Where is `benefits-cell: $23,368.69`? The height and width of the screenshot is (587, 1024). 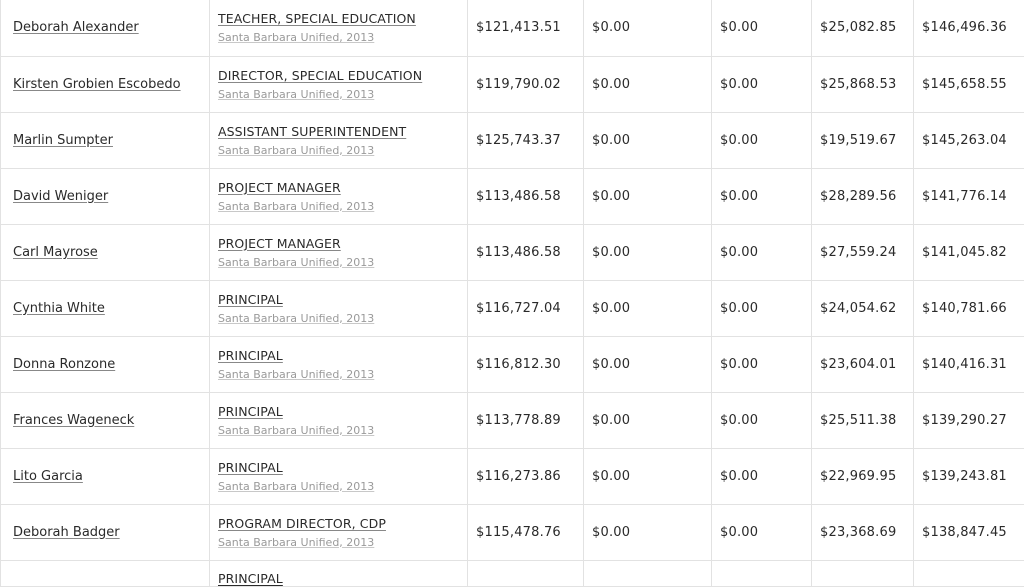
benefits-cell: $23,368.69 is located at coordinates (863, 532).